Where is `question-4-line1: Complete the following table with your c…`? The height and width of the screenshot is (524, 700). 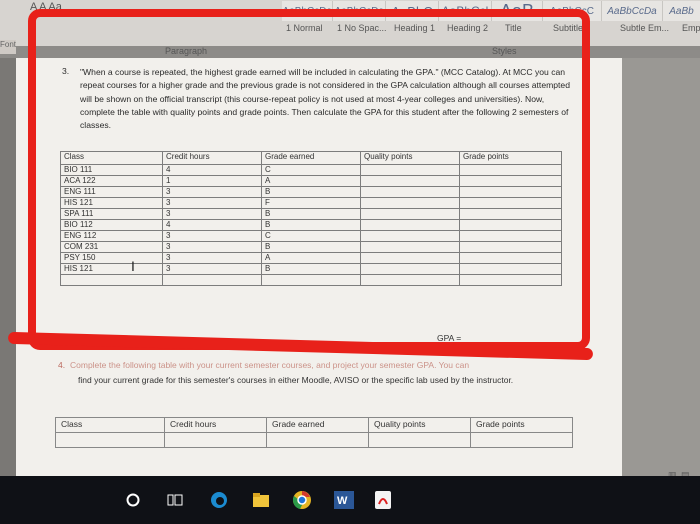
question-4-line1: Complete the following table with your c… is located at coordinates (270, 365).